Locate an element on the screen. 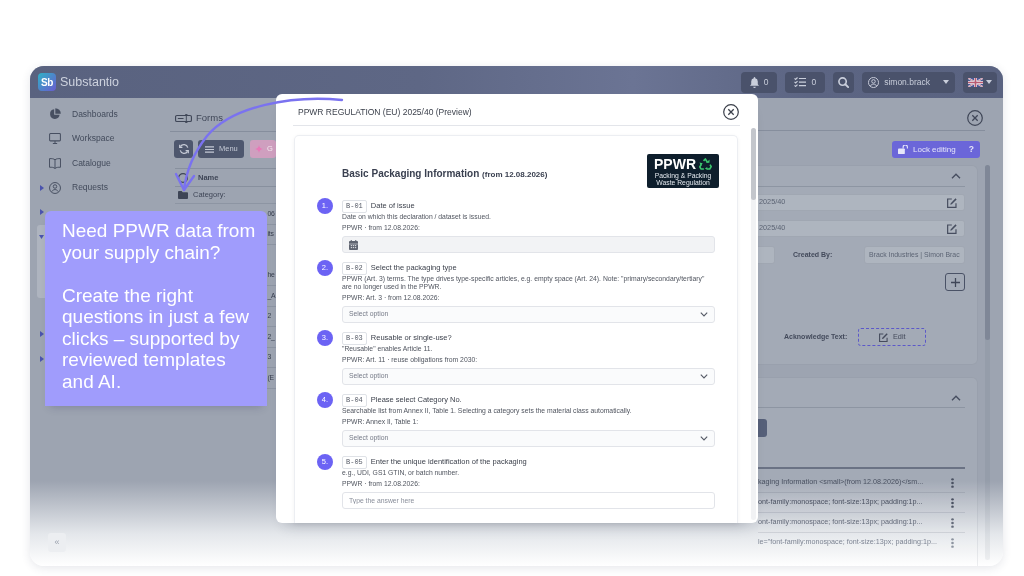 This screenshot has width=1024, height=576. app-name: Substantio is located at coordinates (90, 82).